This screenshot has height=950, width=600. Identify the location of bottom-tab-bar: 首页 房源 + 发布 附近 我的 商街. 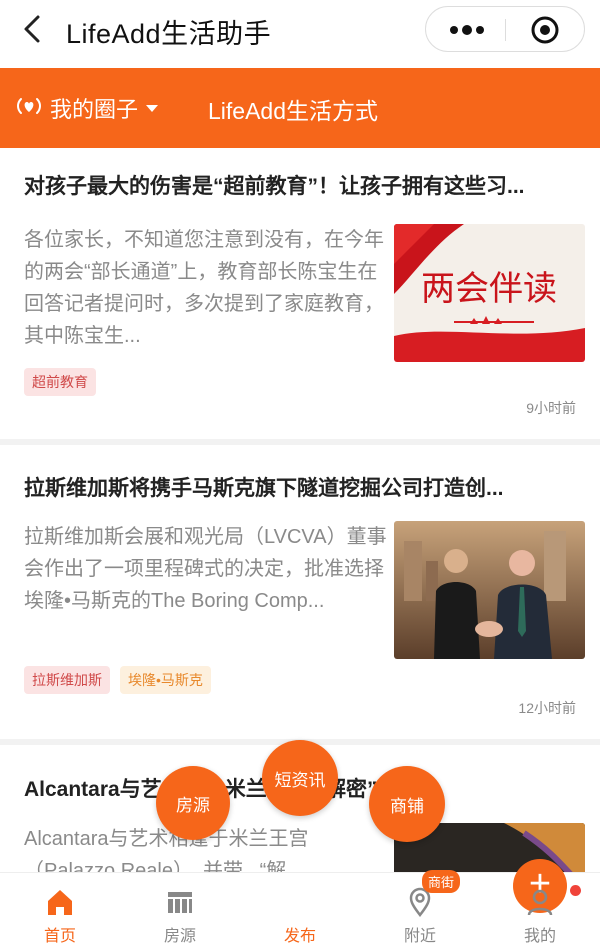
(300, 904).